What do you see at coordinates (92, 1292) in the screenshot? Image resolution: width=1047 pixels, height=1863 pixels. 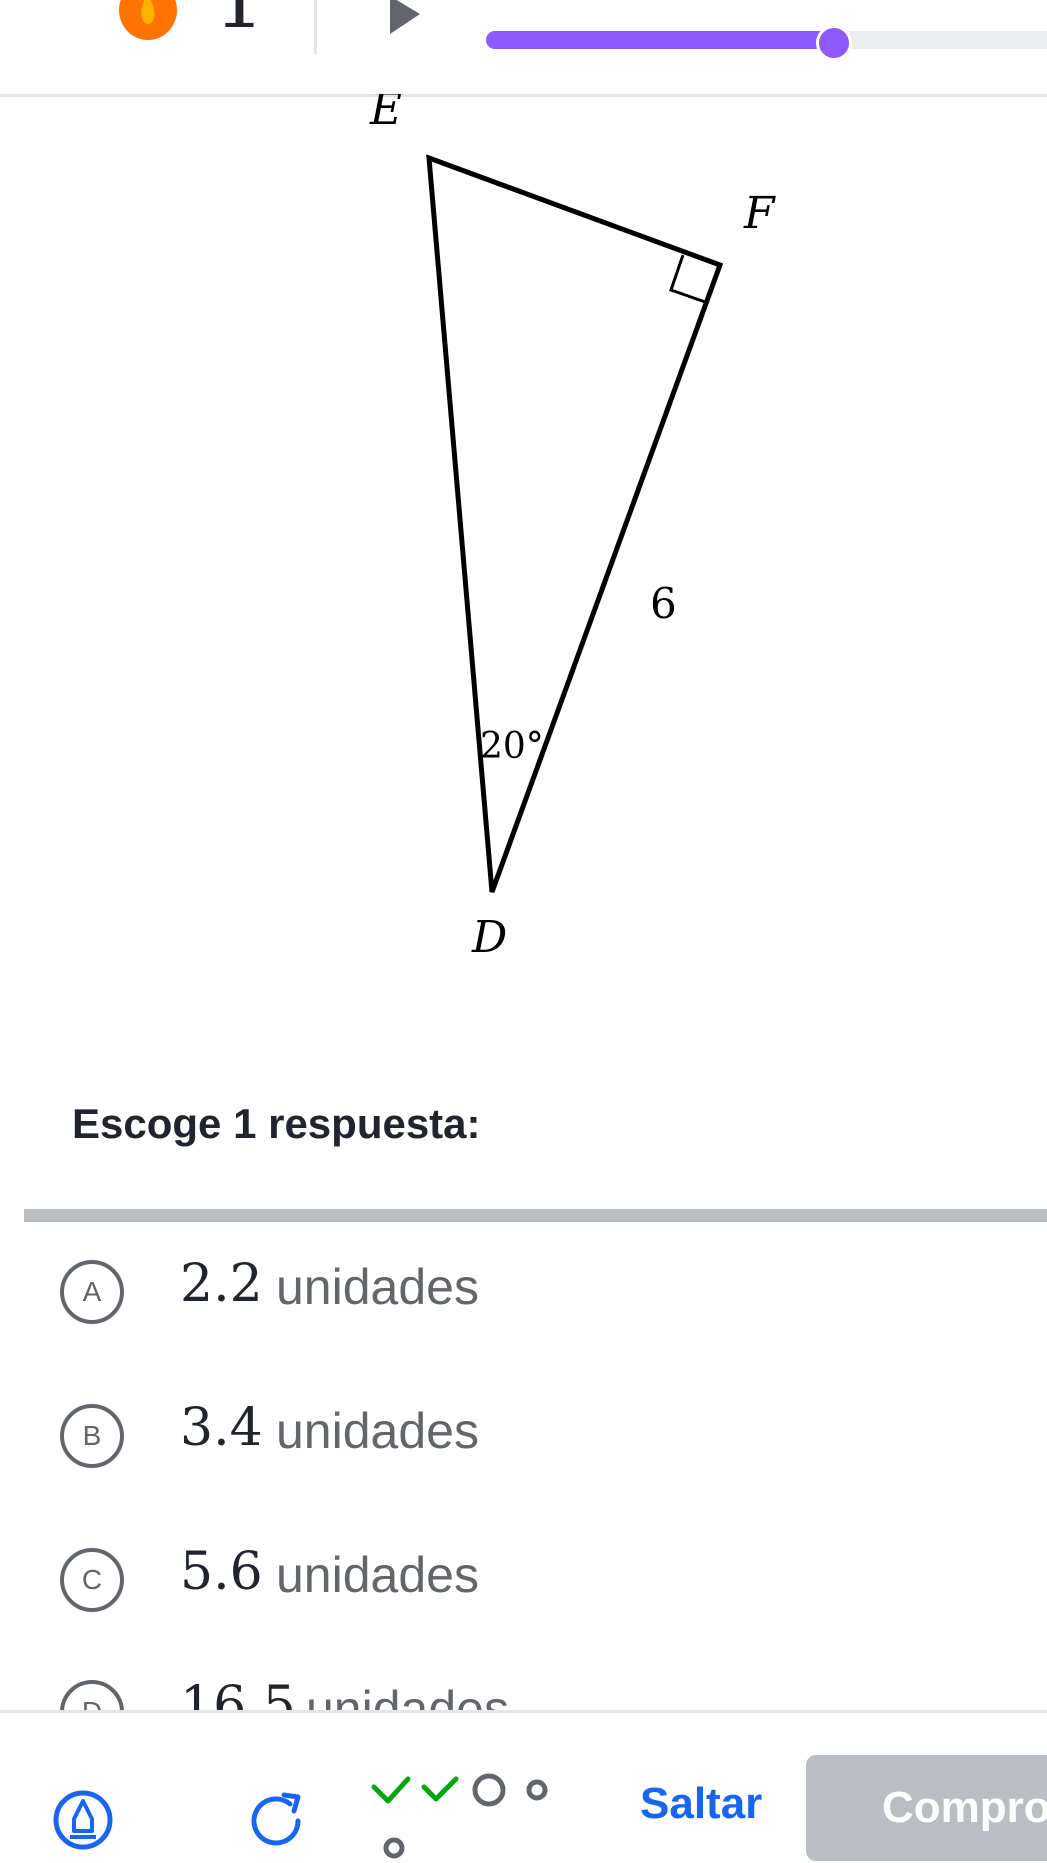 I see `choice-a-letter: A` at bounding box center [92, 1292].